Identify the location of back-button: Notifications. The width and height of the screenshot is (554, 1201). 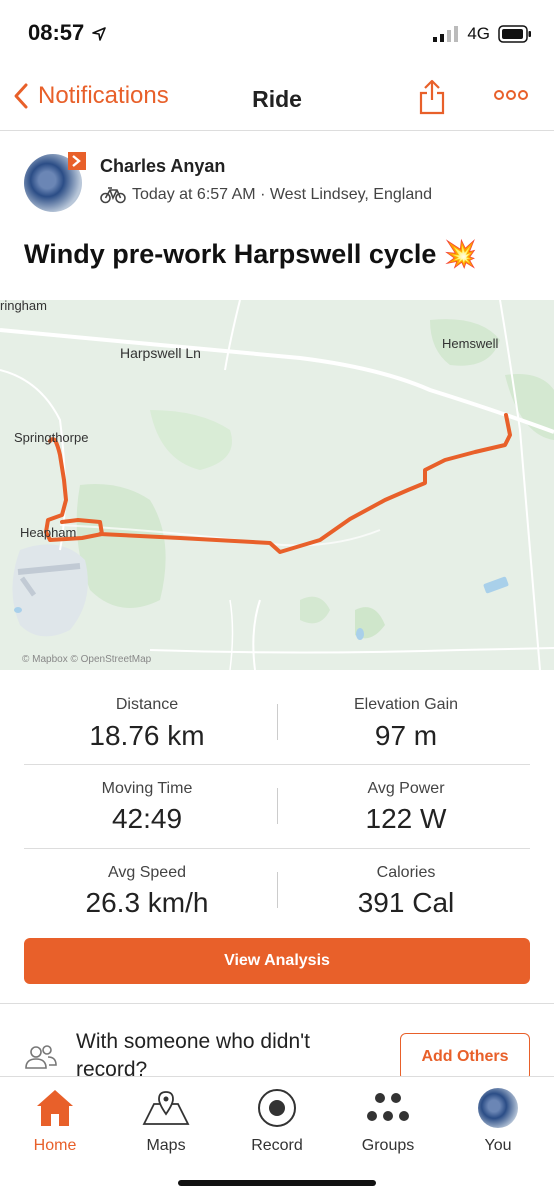
(90, 96).